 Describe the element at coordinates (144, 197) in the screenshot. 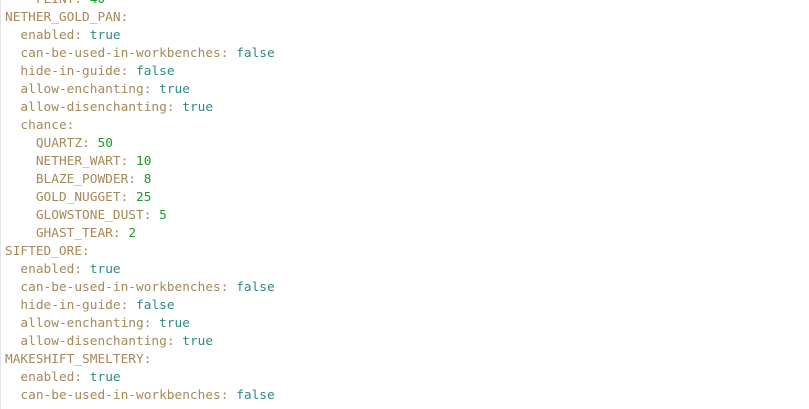

I see `yaml-number-value: 25` at that location.